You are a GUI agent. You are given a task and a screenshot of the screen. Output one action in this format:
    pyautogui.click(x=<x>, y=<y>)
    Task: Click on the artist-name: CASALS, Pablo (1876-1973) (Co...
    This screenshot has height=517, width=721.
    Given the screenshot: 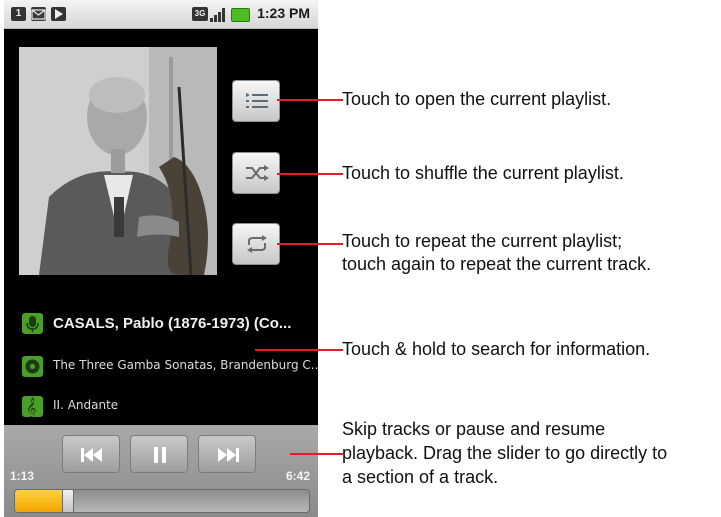 What is the action you would take?
    pyautogui.click(x=172, y=323)
    